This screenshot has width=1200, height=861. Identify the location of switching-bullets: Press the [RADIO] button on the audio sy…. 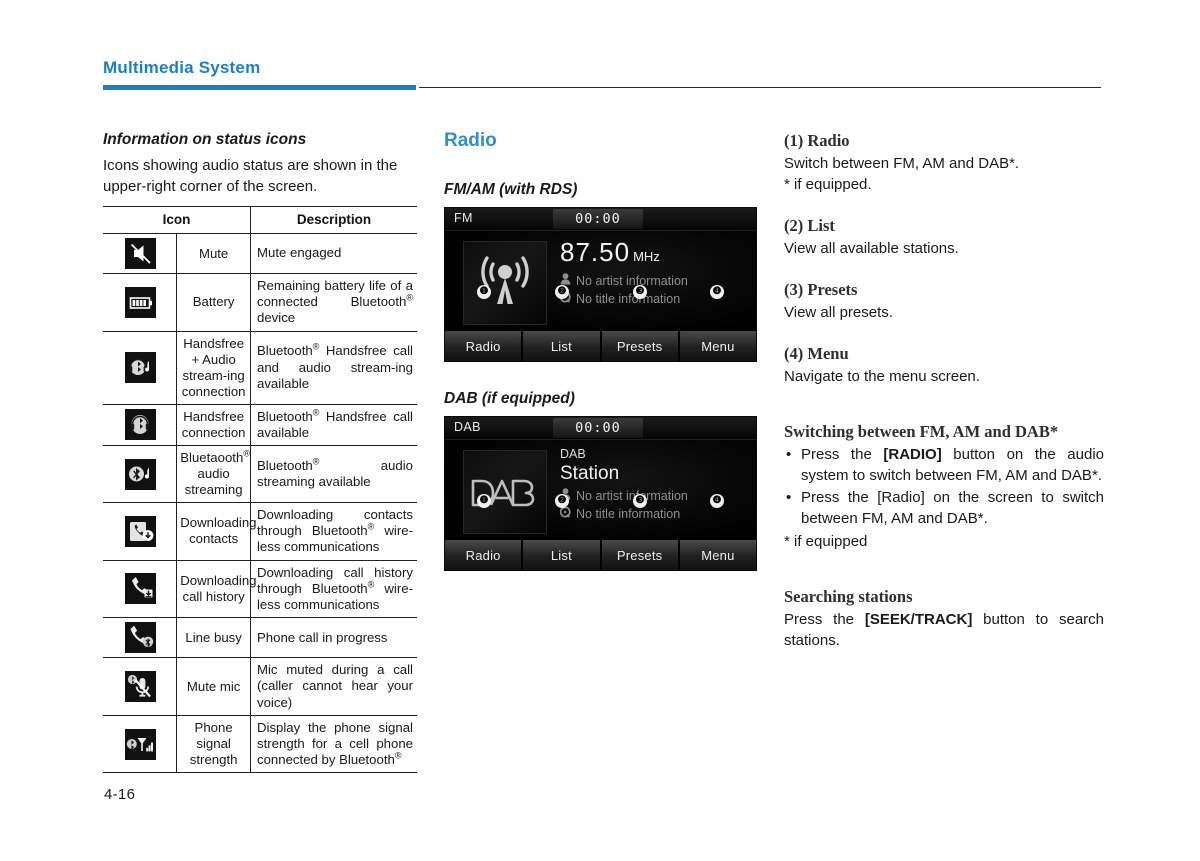
(944, 486).